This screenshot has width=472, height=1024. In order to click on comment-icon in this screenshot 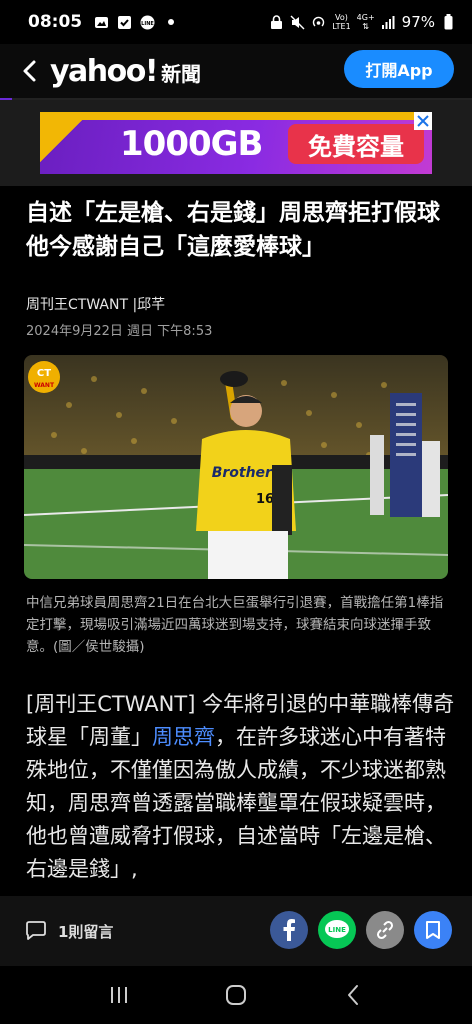, I will do `click(36, 930)`.